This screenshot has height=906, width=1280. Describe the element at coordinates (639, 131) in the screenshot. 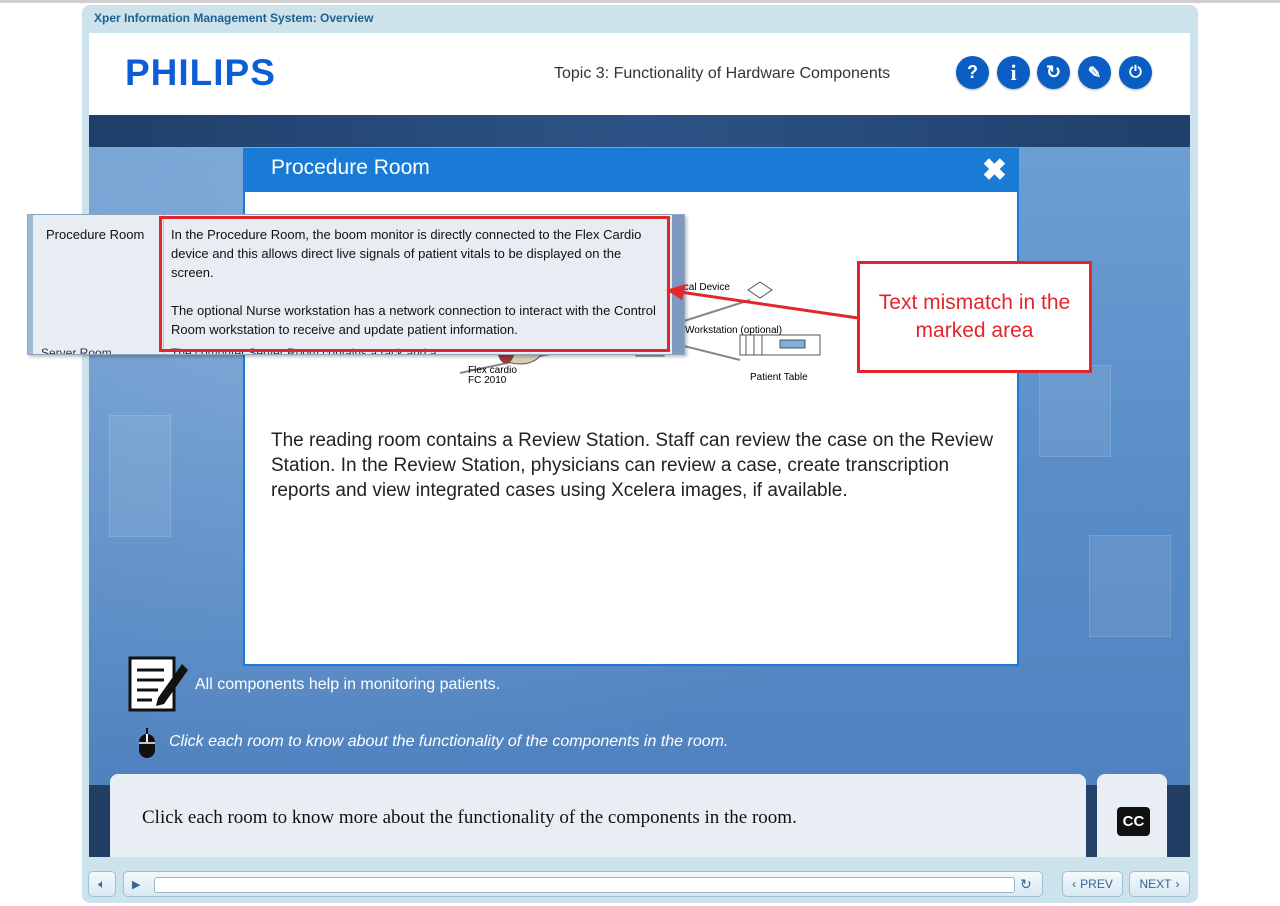

I see `stage-banner-top` at that location.